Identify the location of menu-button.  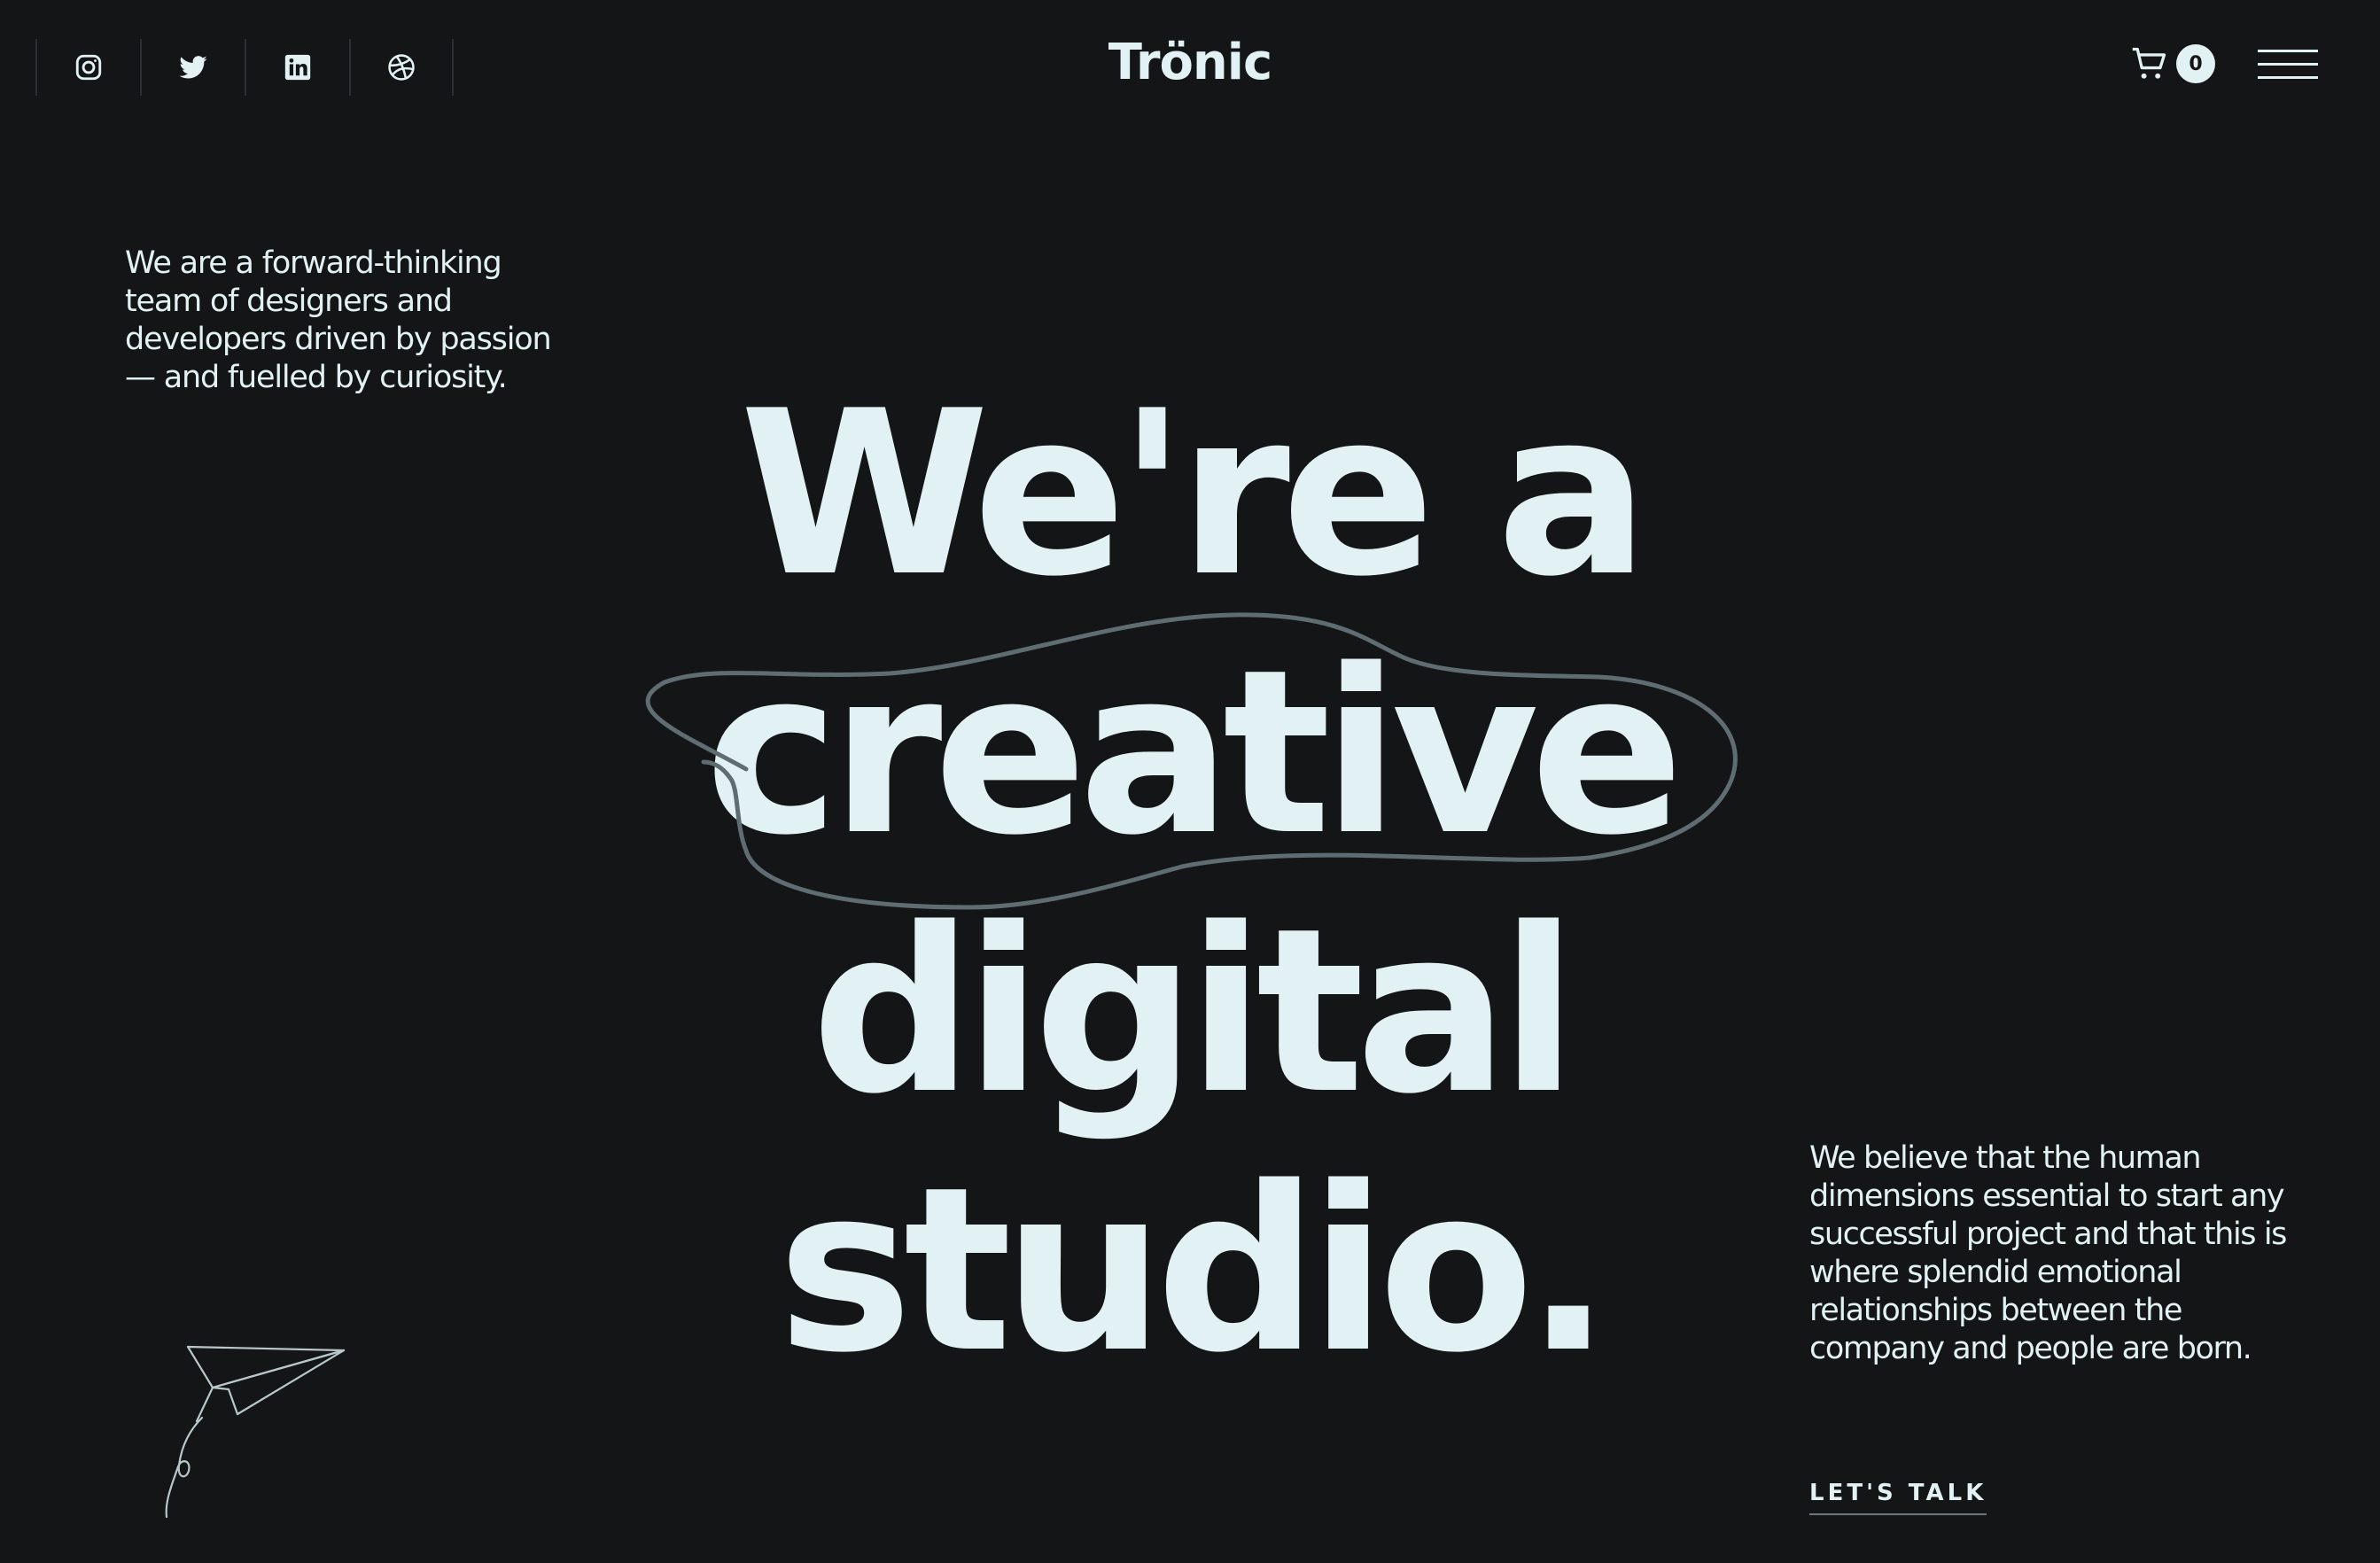
(2288, 65).